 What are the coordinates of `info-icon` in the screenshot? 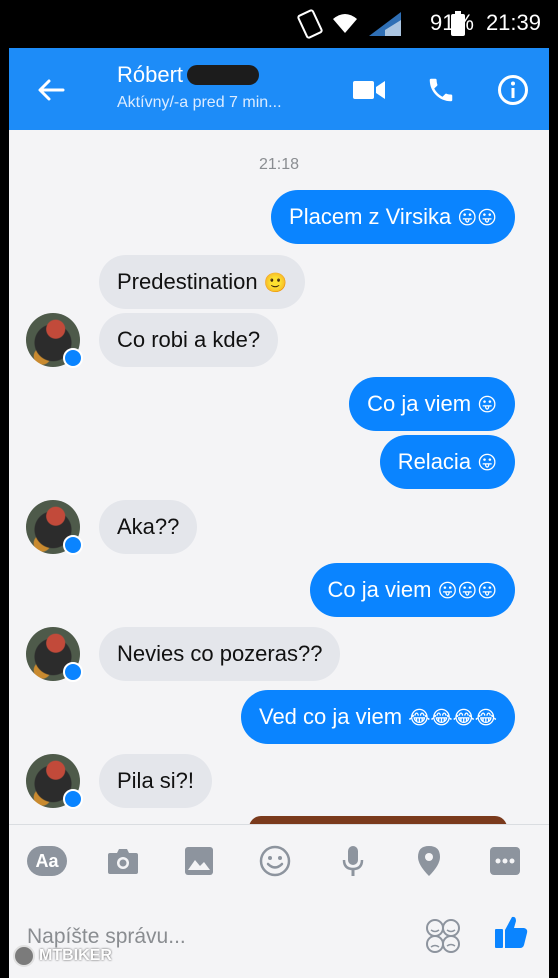 It's located at (513, 90).